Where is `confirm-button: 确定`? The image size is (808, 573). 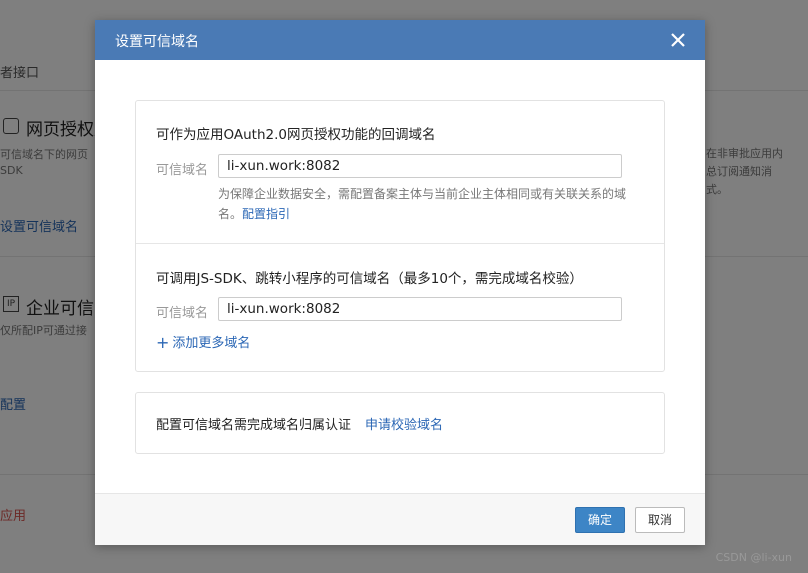 confirm-button: 确定 is located at coordinates (600, 520).